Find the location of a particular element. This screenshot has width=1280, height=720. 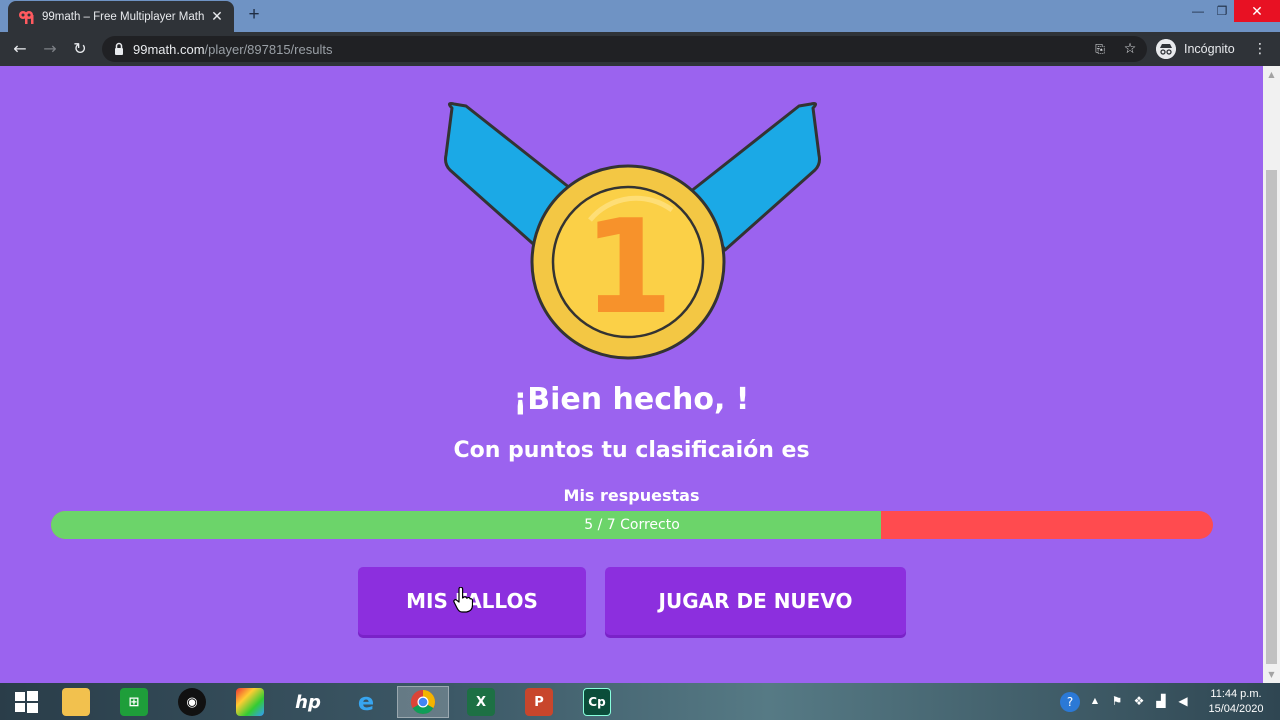

incognito-label: Incógnito is located at coordinates (1209, 49).